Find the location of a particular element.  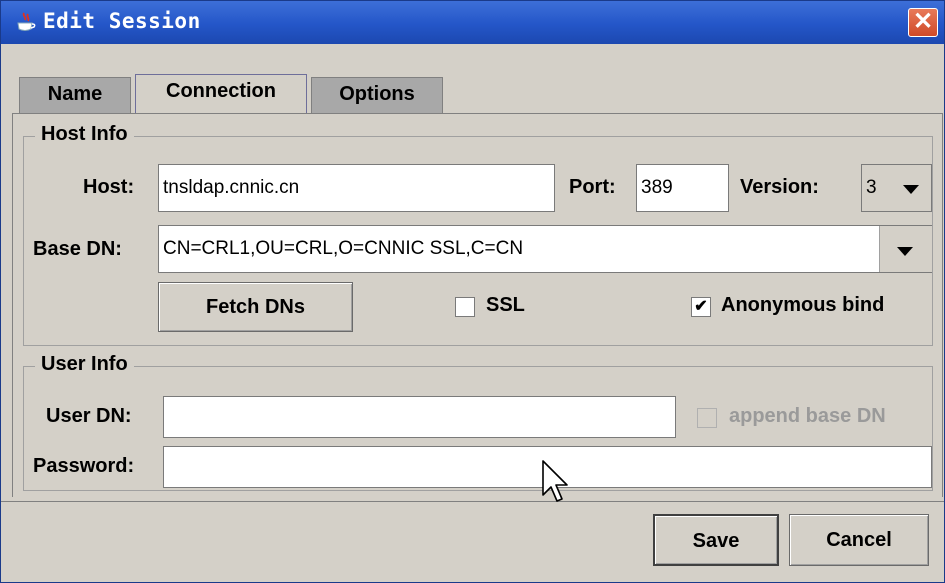

footer-divider is located at coordinates (472, 501).